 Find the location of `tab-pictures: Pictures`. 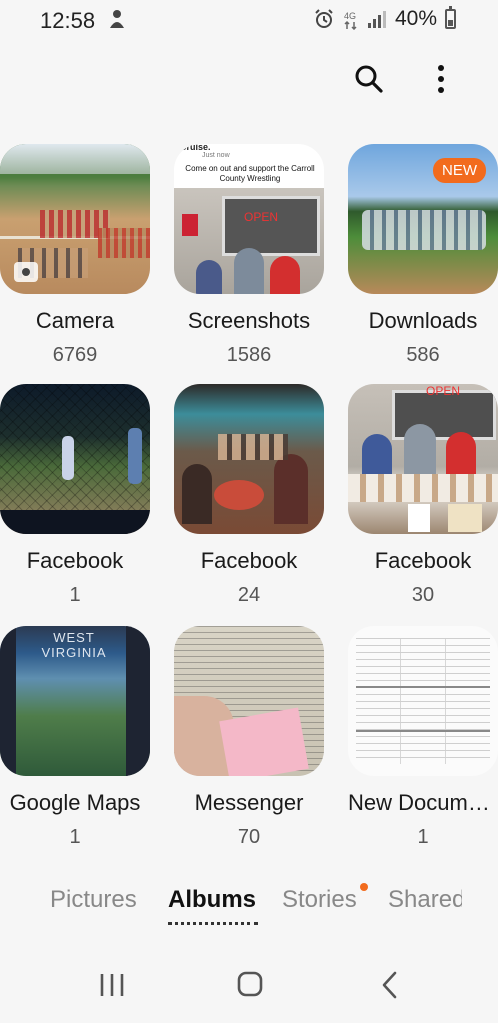

tab-pictures: Pictures is located at coordinates (93, 900).